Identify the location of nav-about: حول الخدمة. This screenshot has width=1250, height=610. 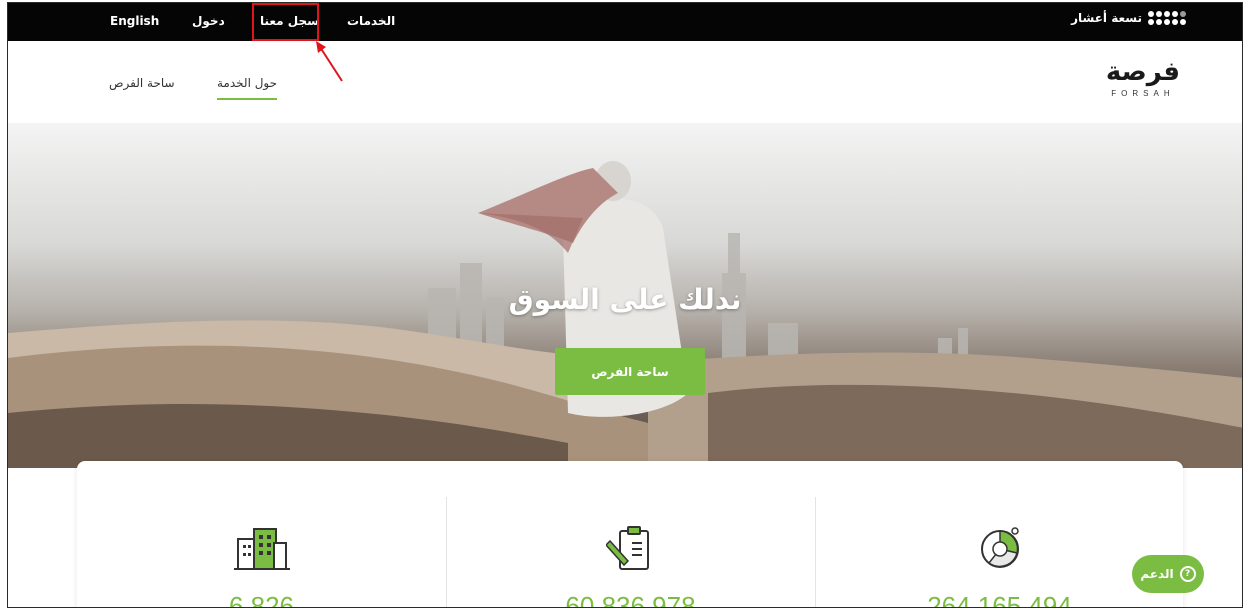
(247, 88).